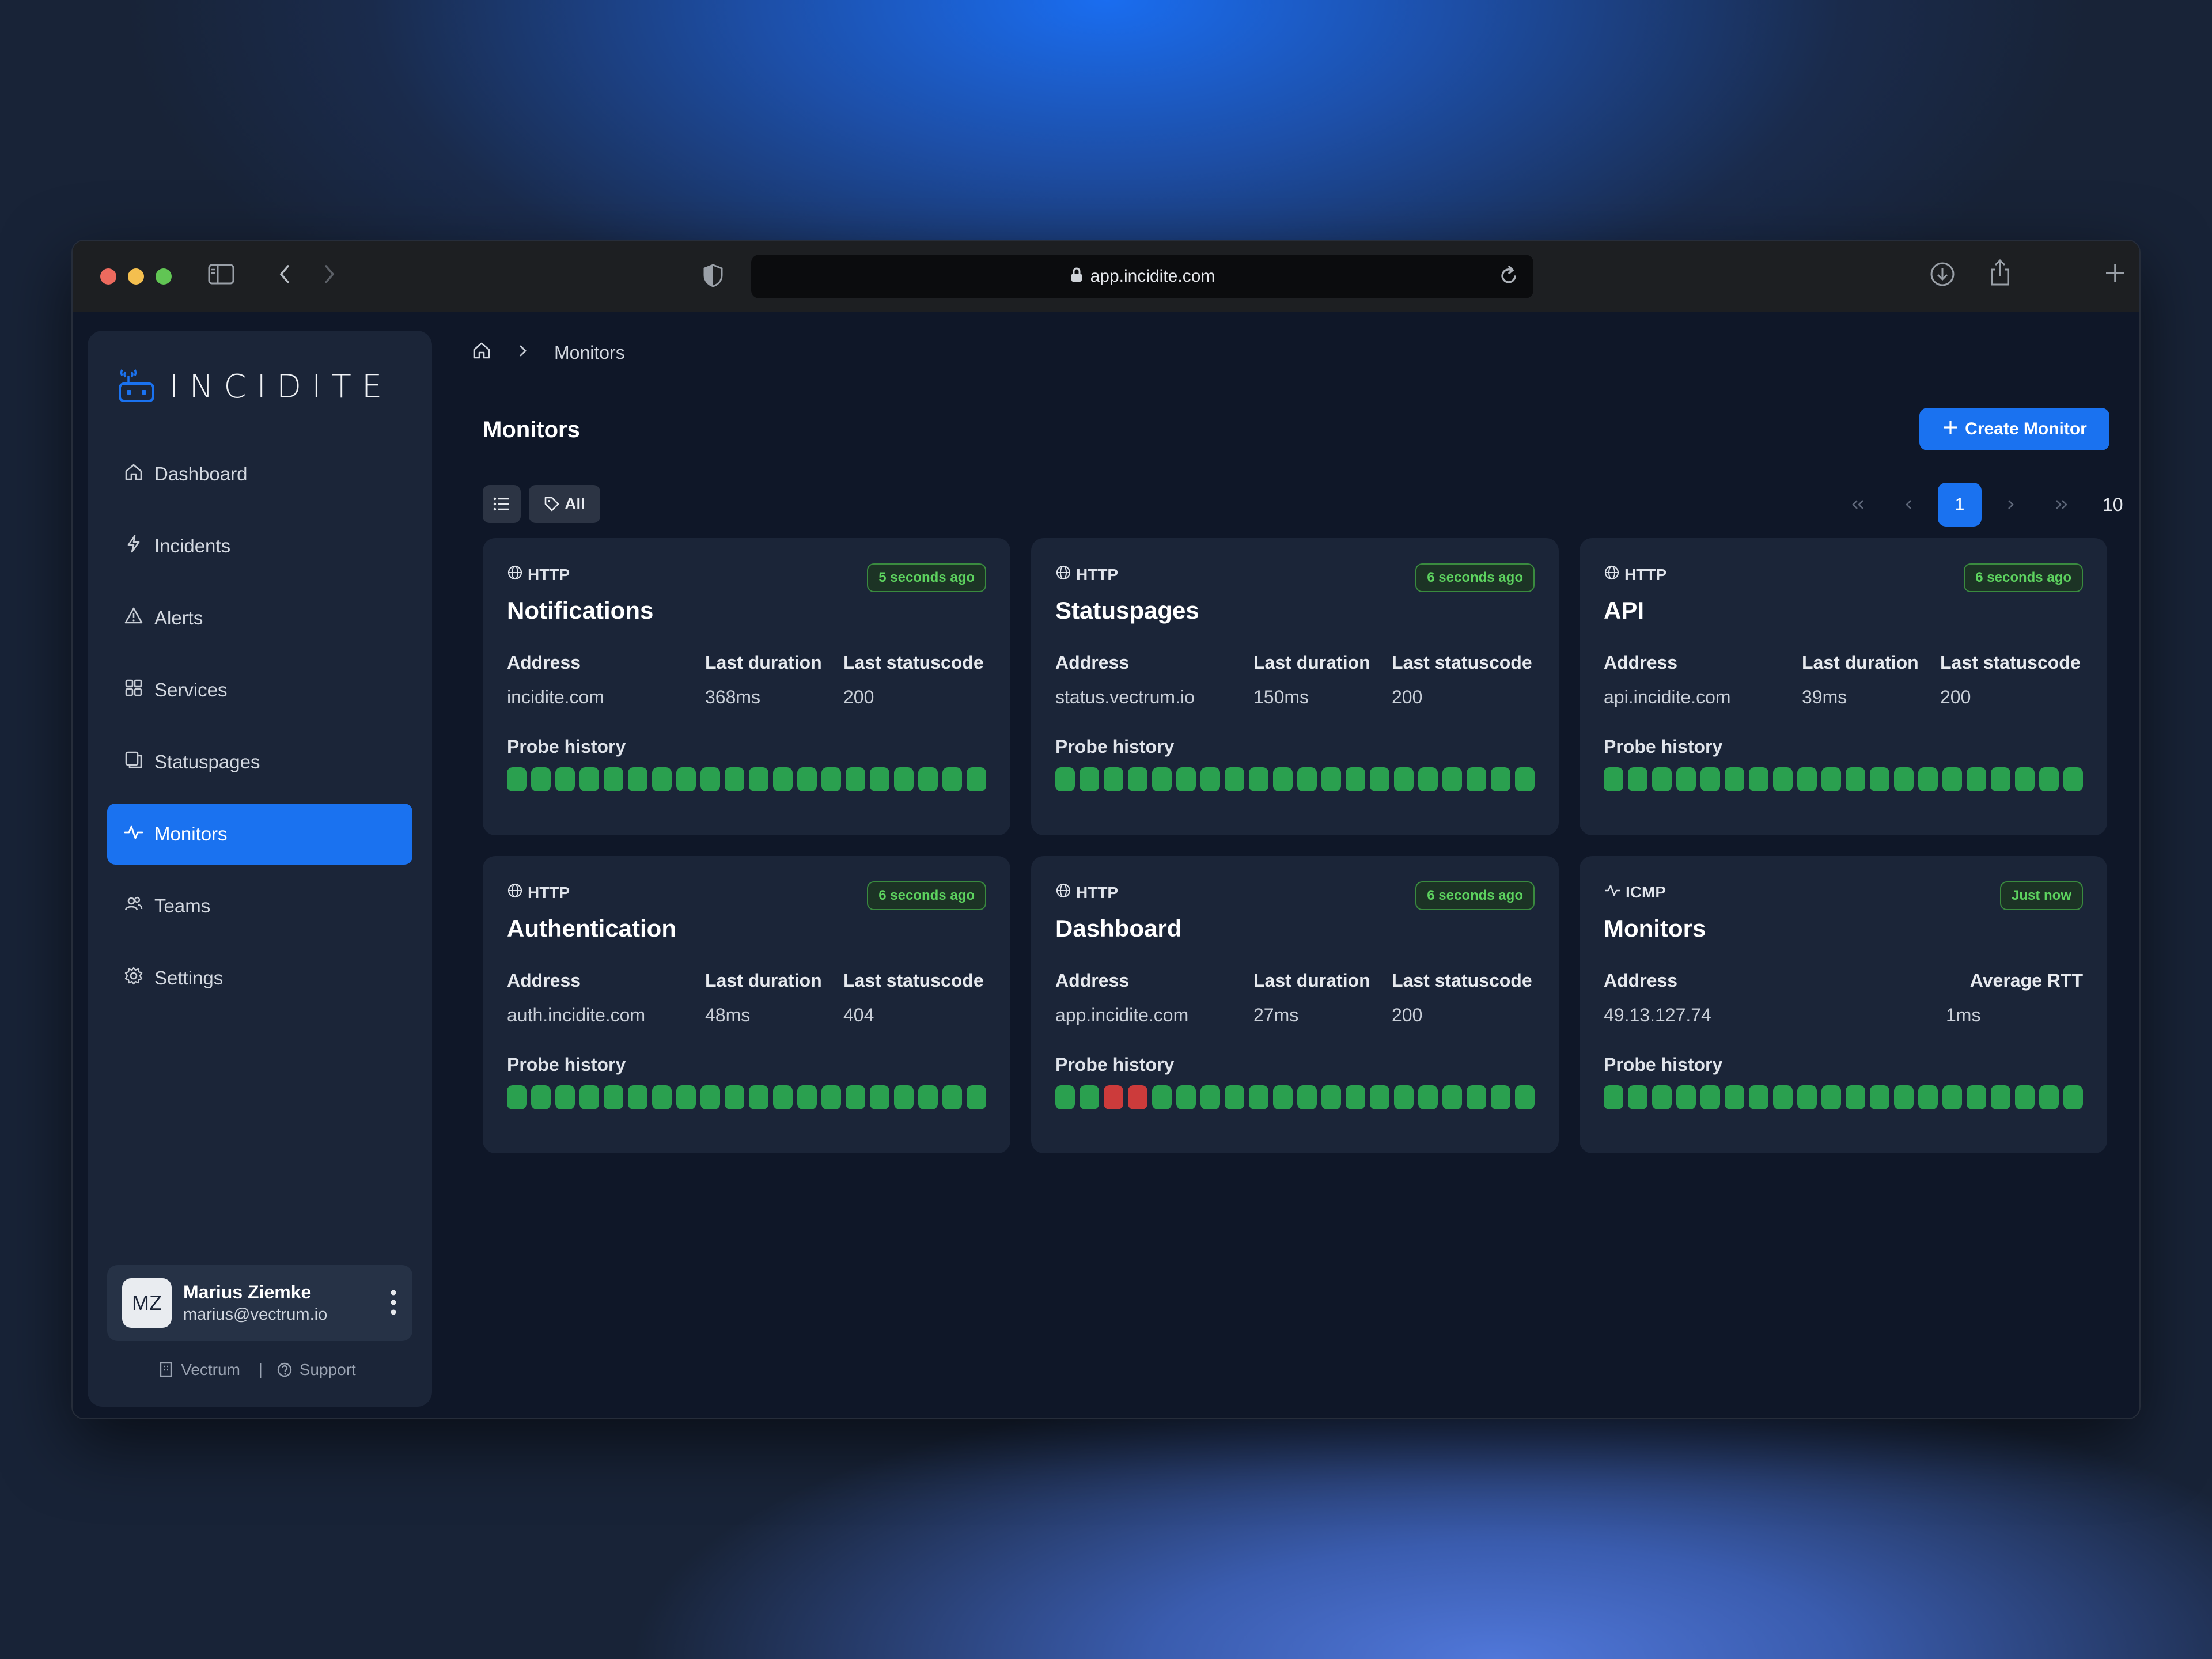 The height and width of the screenshot is (1659, 2212). Describe the element at coordinates (1960, 505) in the screenshot. I see `page-number-current: 1` at that location.